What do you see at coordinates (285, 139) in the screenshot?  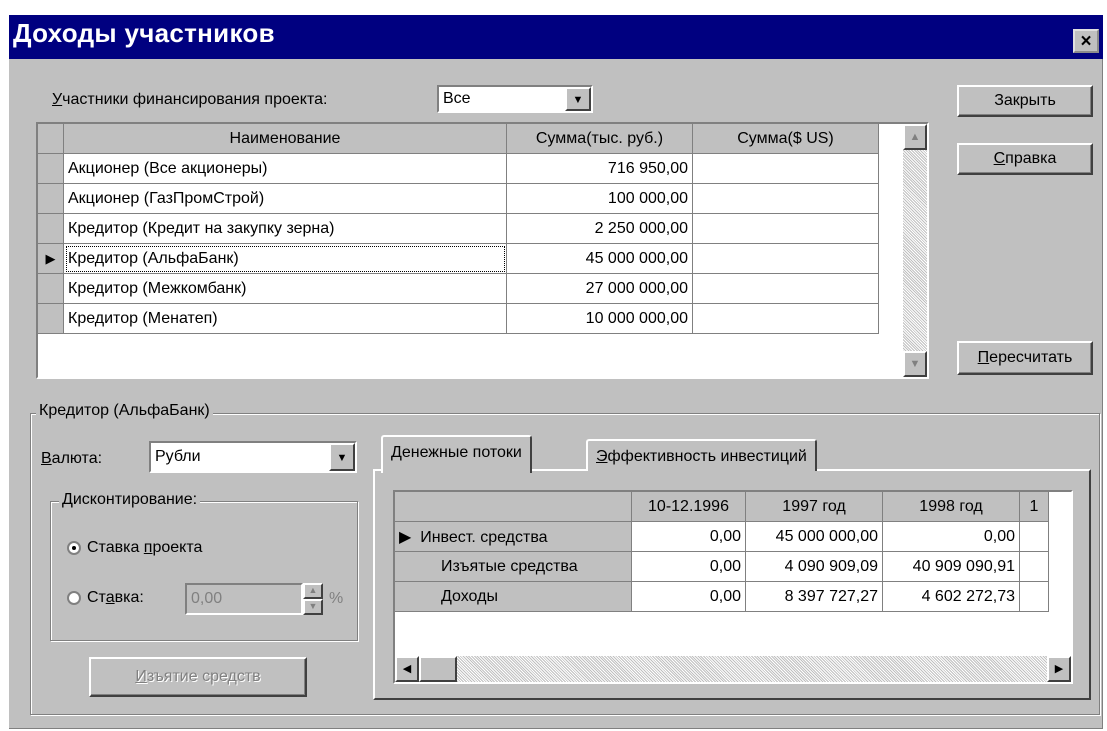 I see `column-header-name: Наименование` at bounding box center [285, 139].